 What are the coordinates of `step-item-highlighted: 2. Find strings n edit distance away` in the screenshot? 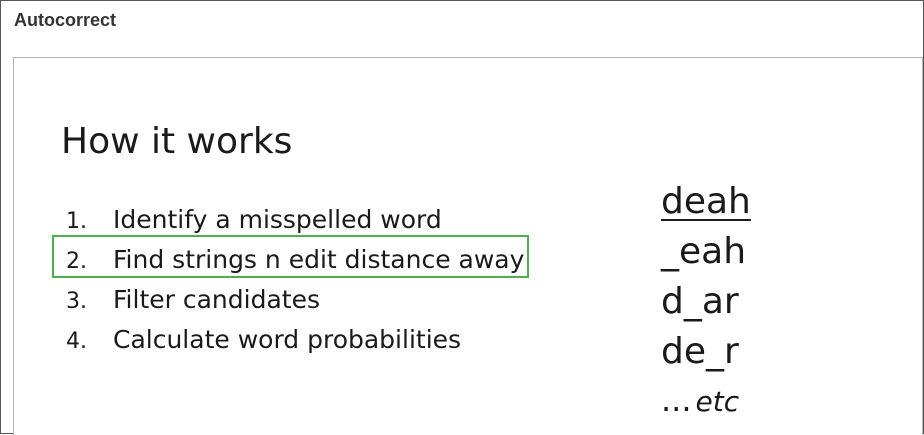 It's located at (295, 260).